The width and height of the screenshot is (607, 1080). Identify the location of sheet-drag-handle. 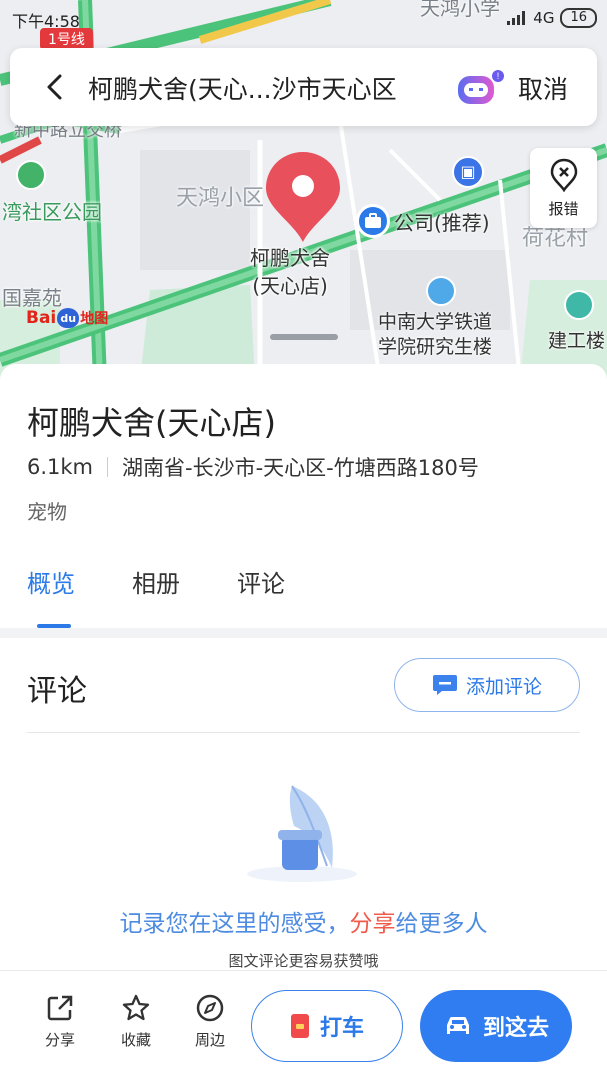
(304, 337).